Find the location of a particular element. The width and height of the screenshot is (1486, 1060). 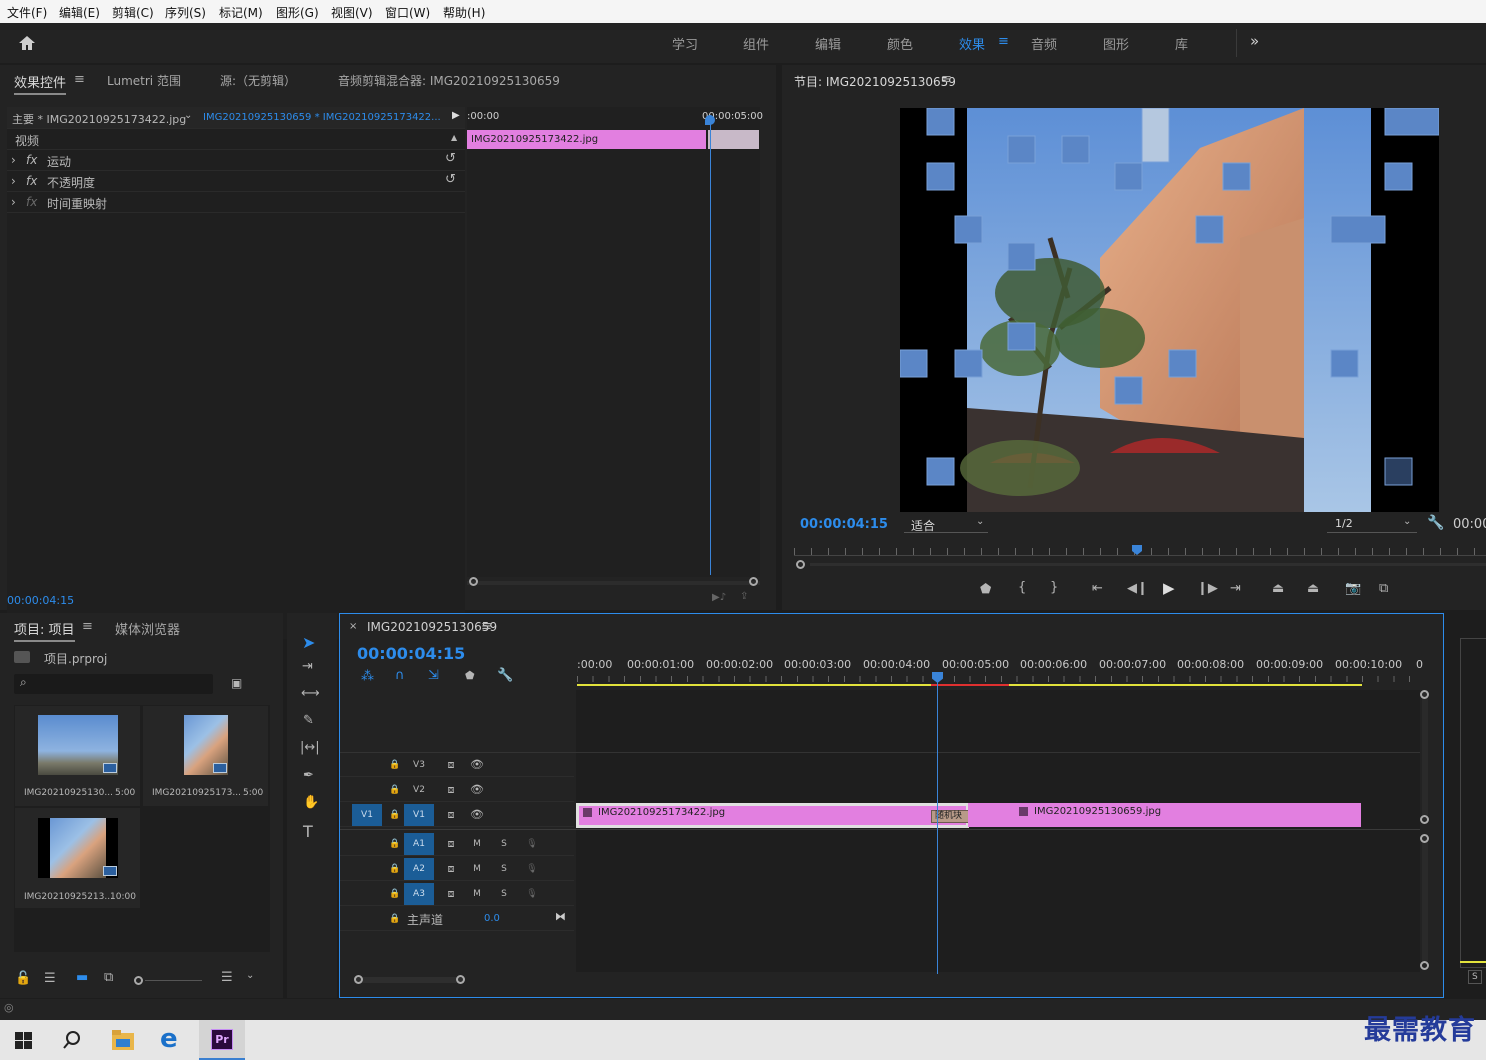

razor-tool-icon: ✎ is located at coordinates (308, 720).